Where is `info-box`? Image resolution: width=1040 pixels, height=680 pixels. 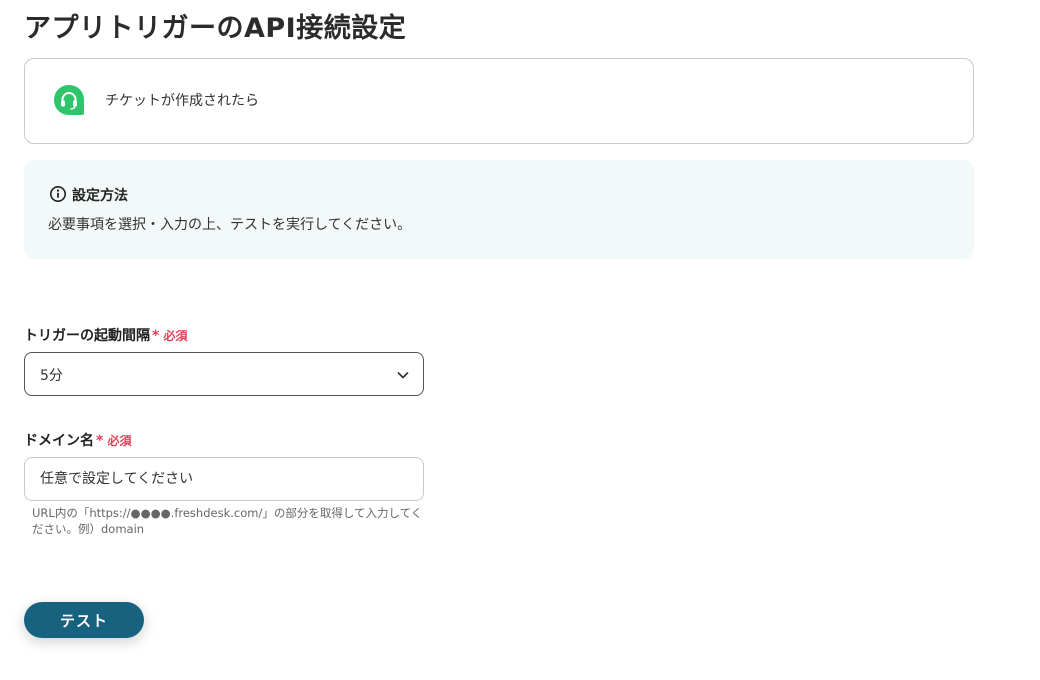 info-box is located at coordinates (499, 209).